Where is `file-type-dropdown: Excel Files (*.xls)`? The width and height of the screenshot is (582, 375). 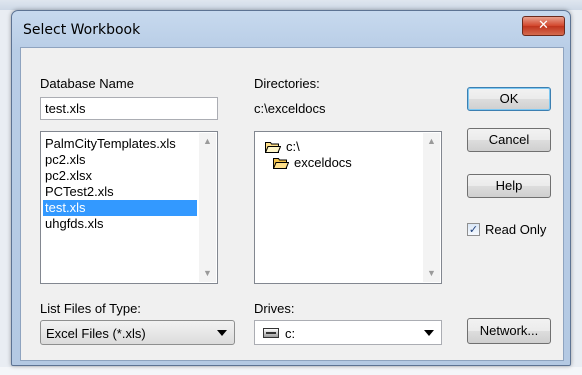
file-type-dropdown: Excel Files (*.xls) is located at coordinates (137, 332).